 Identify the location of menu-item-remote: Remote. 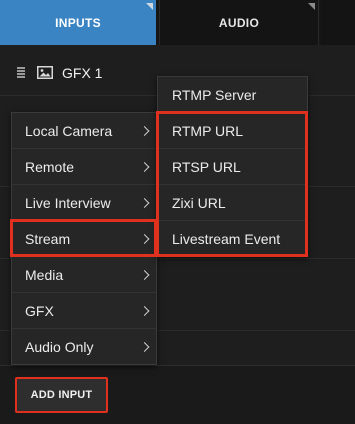
(84, 167).